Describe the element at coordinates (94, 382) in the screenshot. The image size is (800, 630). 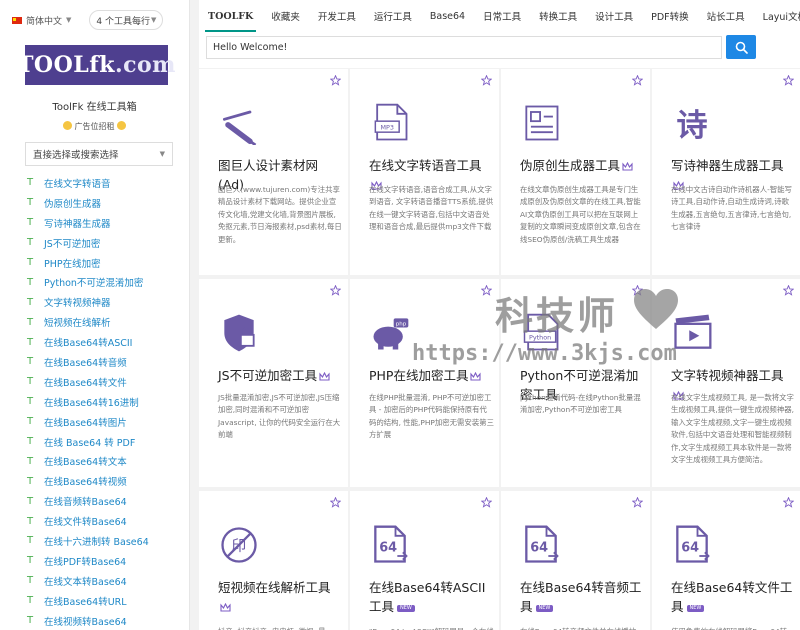
I see `sidebar-tool-item: T 在线Base64转文件` at that location.